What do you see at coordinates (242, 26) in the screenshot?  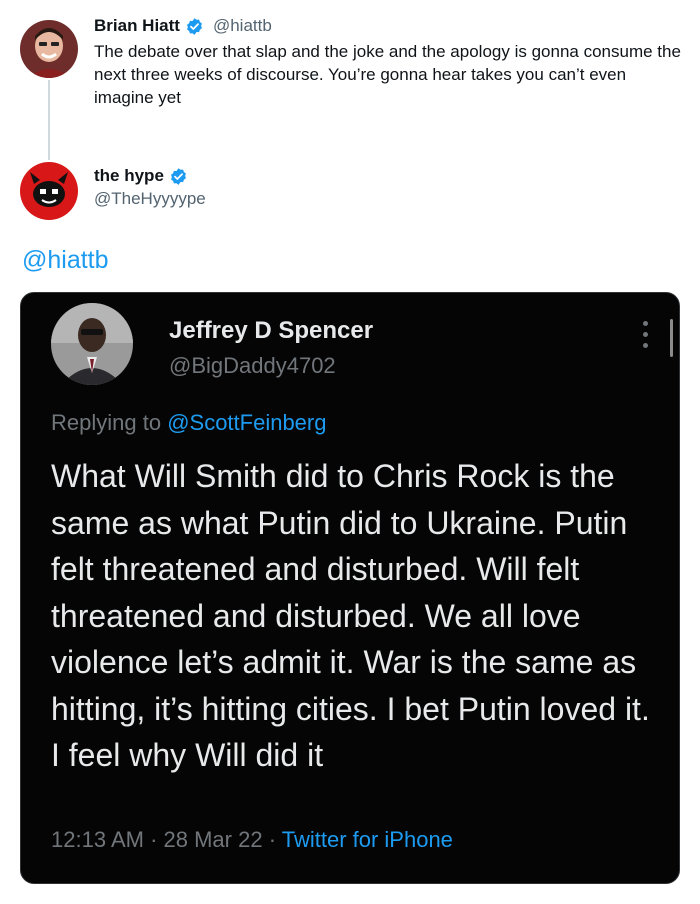 I see `author-handle: @hiattb` at bounding box center [242, 26].